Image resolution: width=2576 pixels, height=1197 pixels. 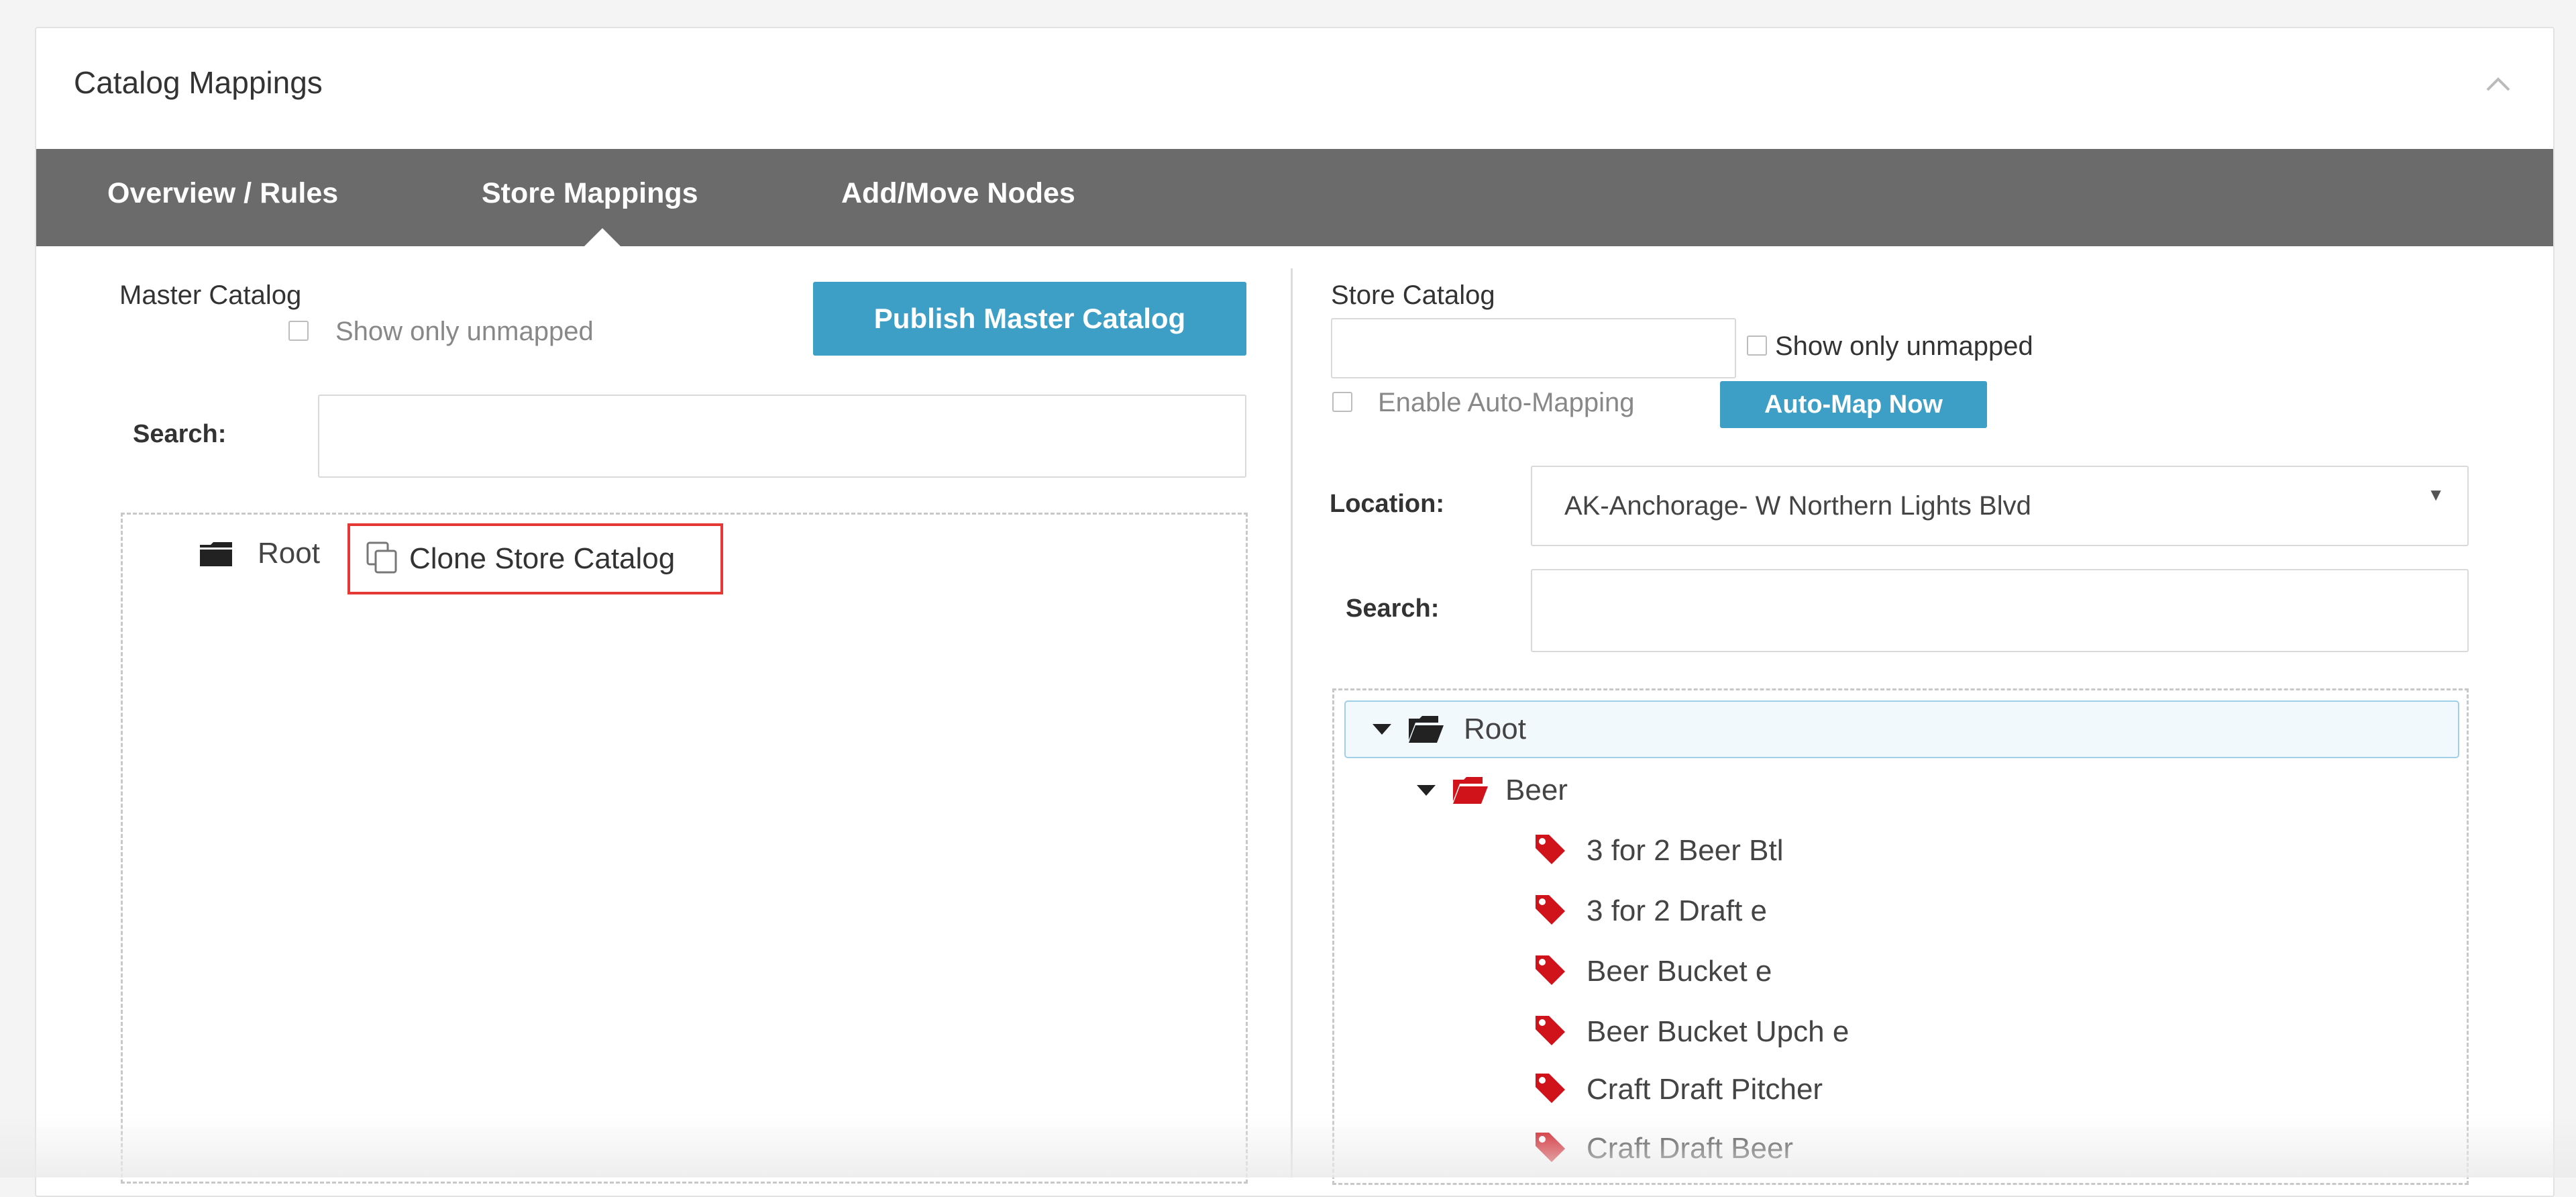 I want to click on tree-leaf-label: Craft Draft Beer, so click(x=1690, y=1148).